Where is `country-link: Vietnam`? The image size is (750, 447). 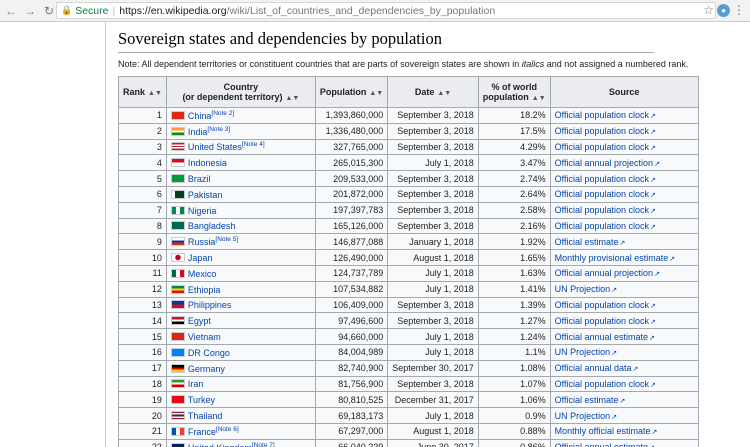
country-link: Vietnam is located at coordinates (204, 337).